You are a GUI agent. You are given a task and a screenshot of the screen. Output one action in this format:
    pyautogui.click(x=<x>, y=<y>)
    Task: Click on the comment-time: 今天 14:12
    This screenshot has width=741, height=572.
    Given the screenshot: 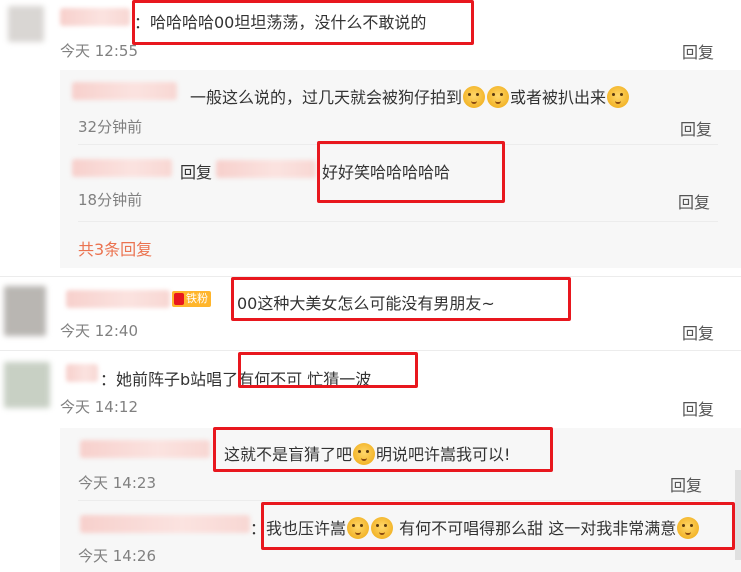 What is the action you would take?
    pyautogui.click(x=99, y=407)
    